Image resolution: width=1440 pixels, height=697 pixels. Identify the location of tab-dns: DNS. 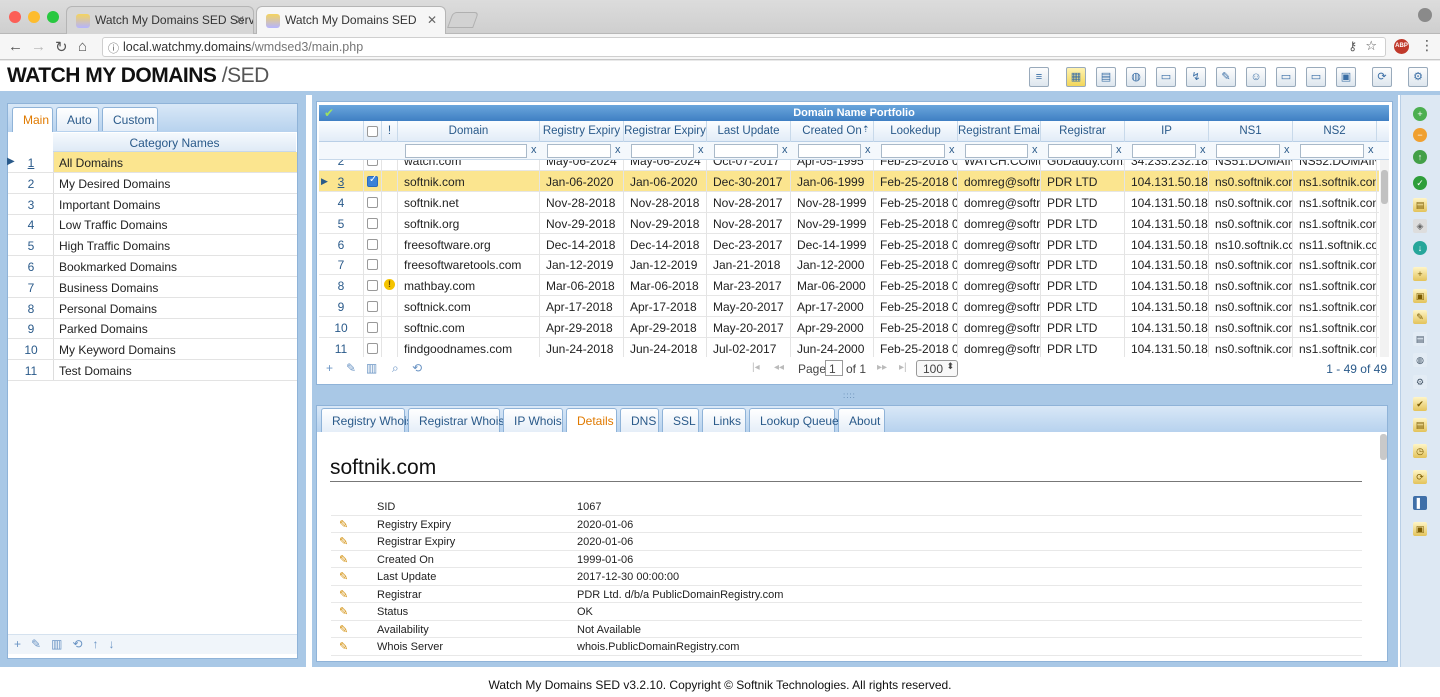
(639, 420).